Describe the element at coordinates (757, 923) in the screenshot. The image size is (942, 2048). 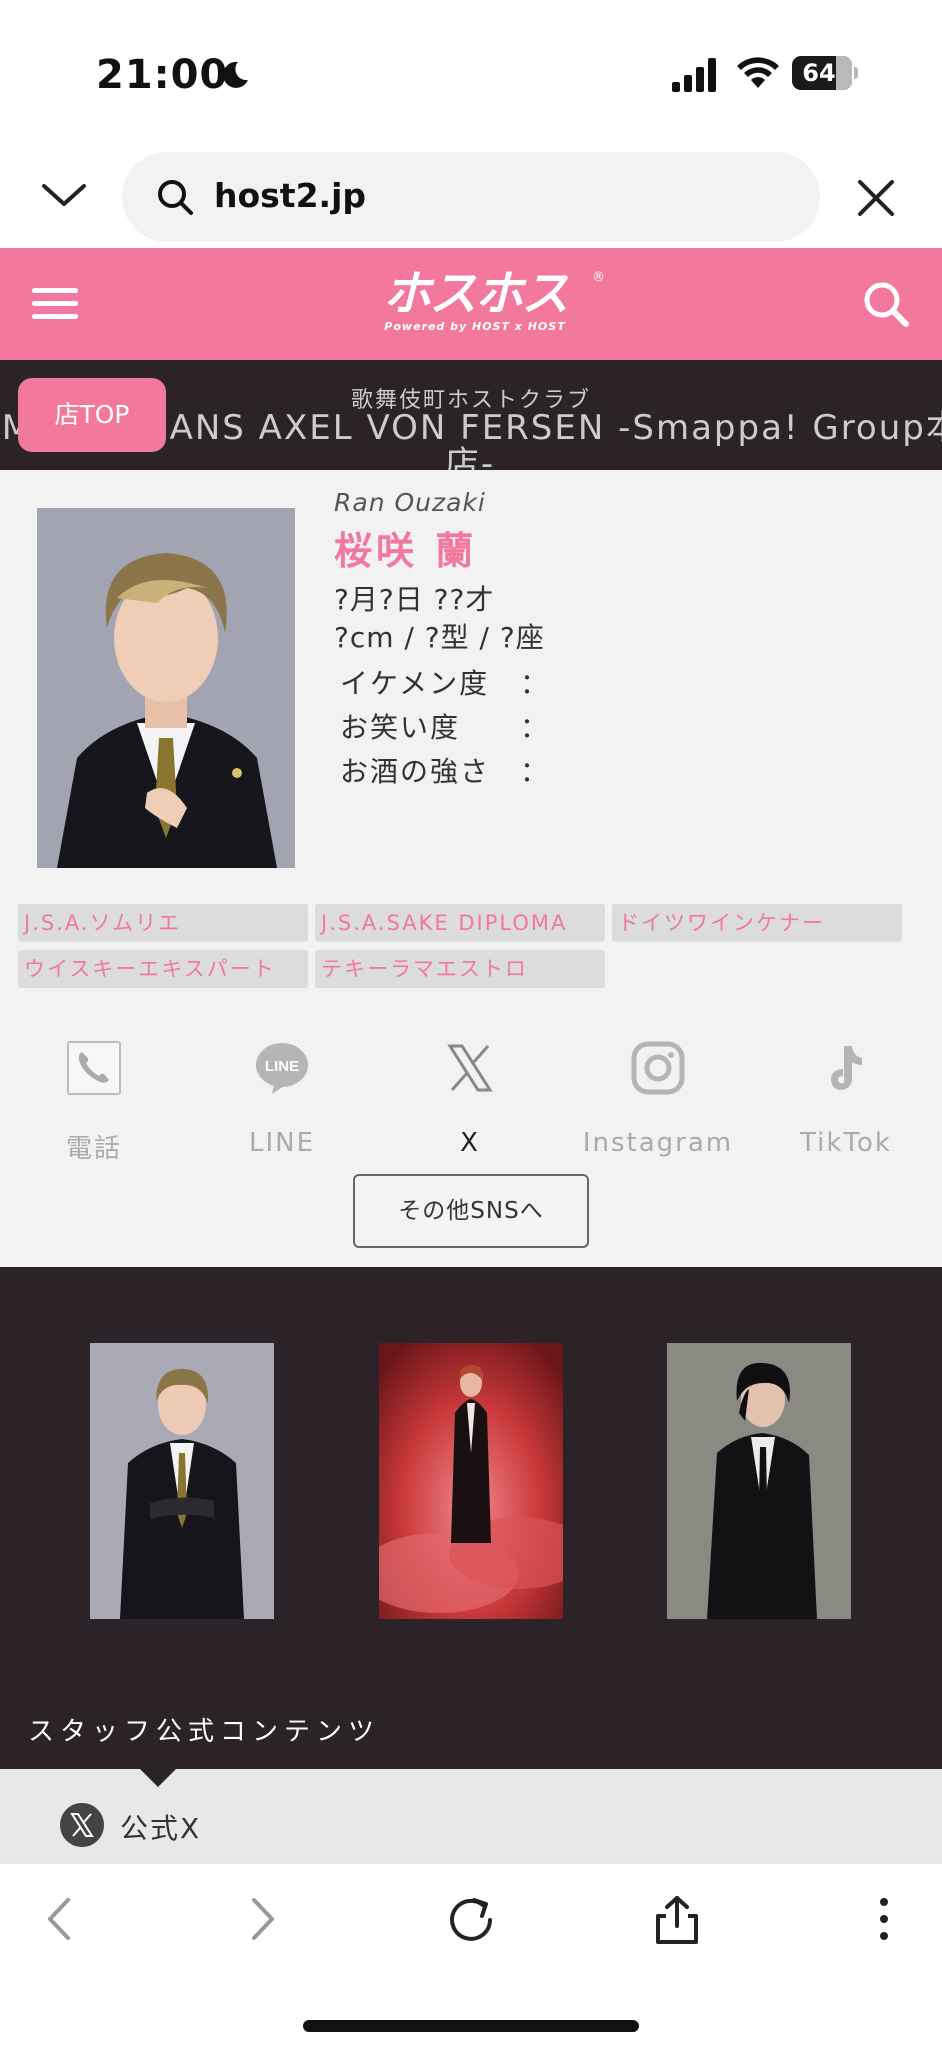
I see `qualification-tag: ドイツワインケナー` at that location.